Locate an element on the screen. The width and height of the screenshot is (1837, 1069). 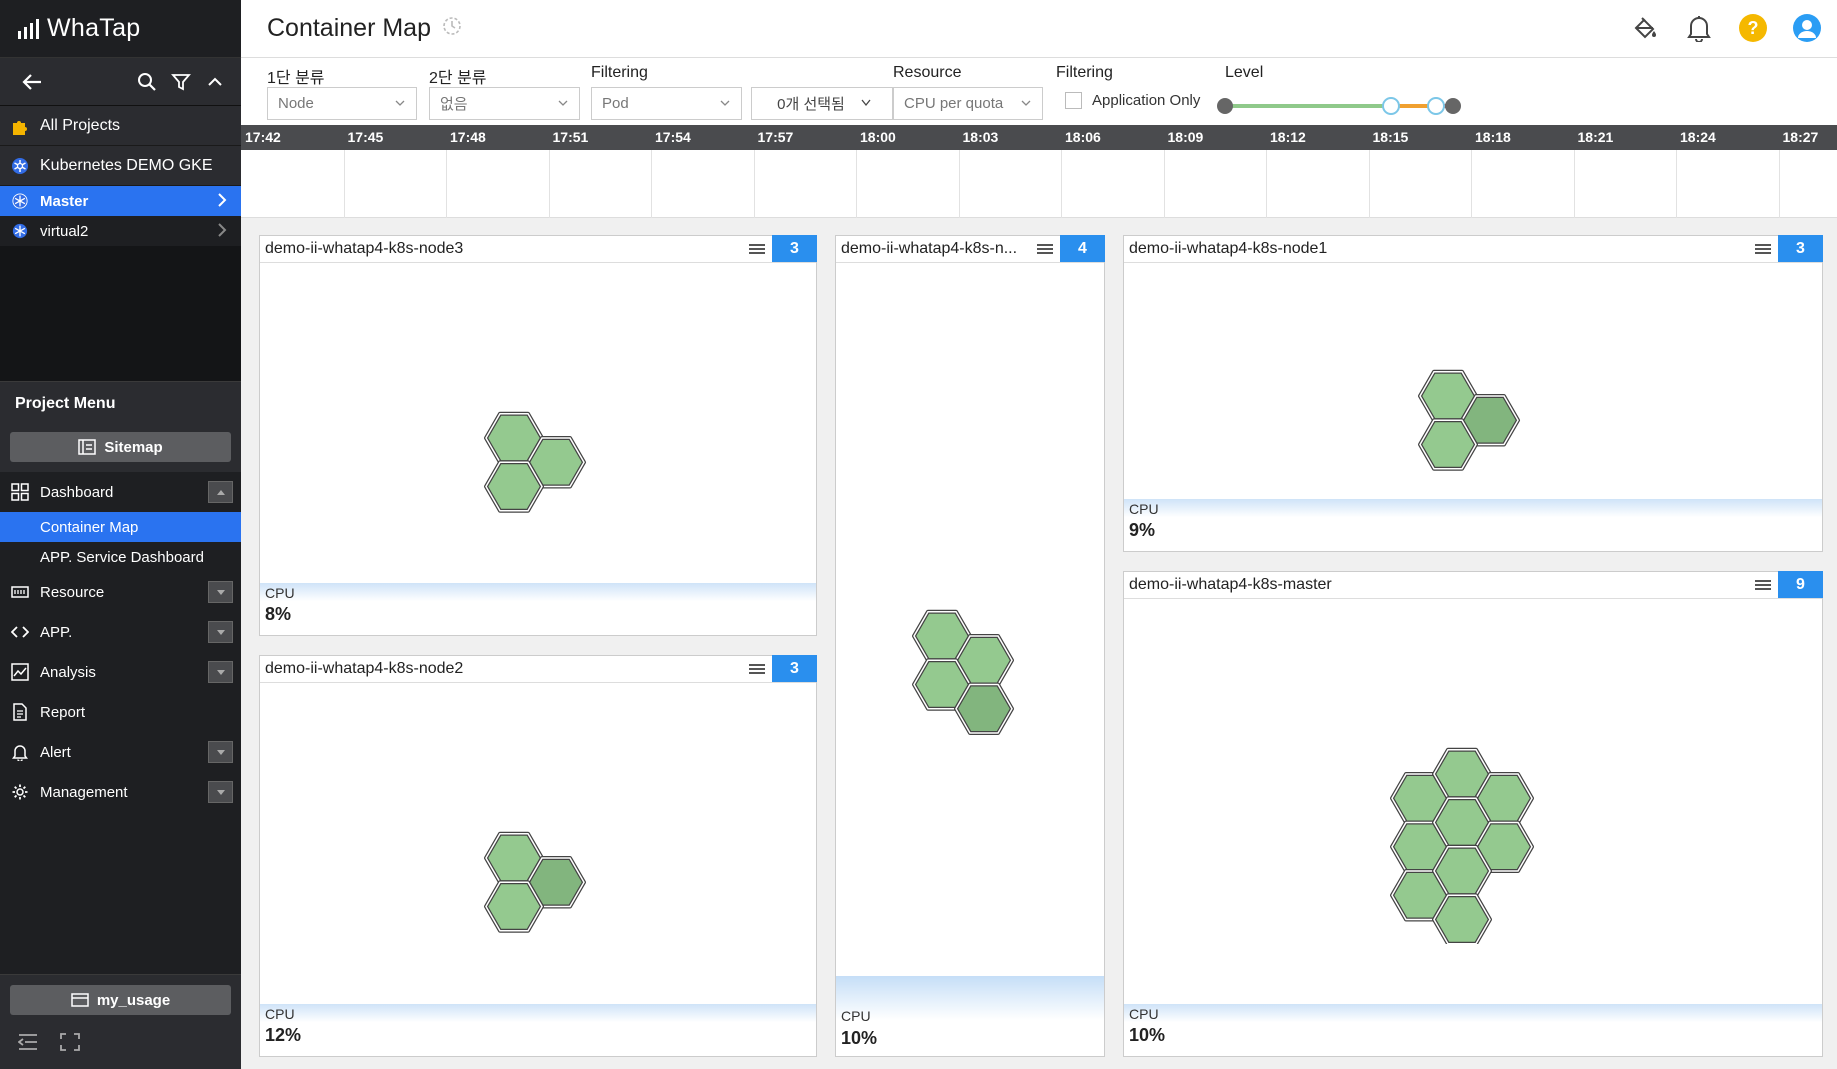
filtering-label: Filtering is located at coordinates (619, 72).